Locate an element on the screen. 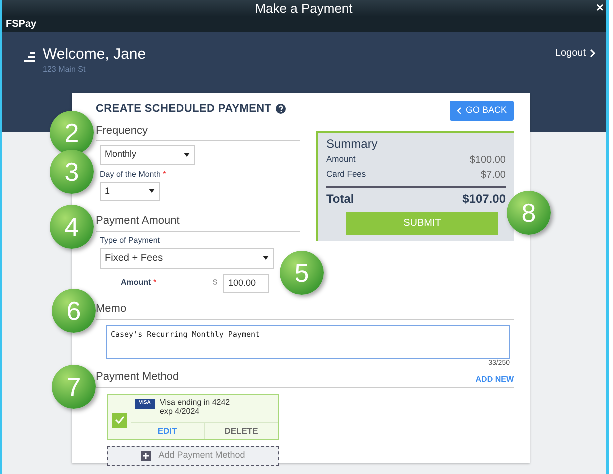  menu-icon is located at coordinates (29, 56).